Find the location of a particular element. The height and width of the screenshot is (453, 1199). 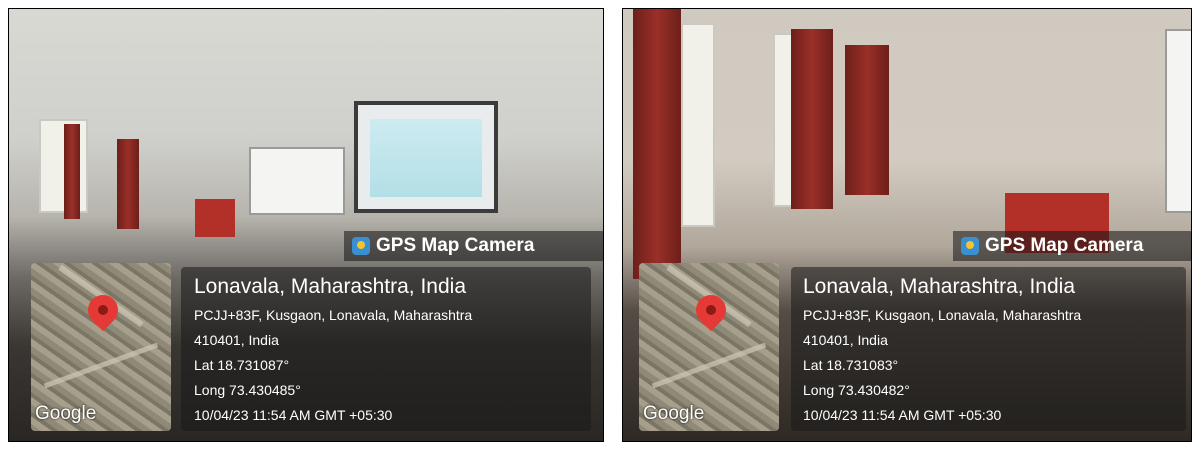

latitude: Lat 18.731083° is located at coordinates (851, 365).